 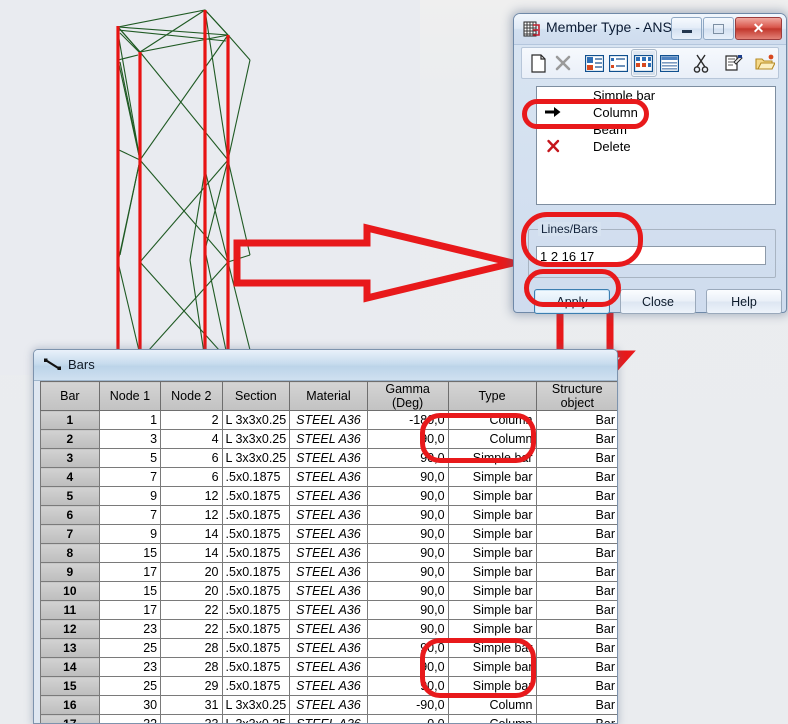 What do you see at coordinates (744, 301) in the screenshot?
I see `help-button: Help` at bounding box center [744, 301].